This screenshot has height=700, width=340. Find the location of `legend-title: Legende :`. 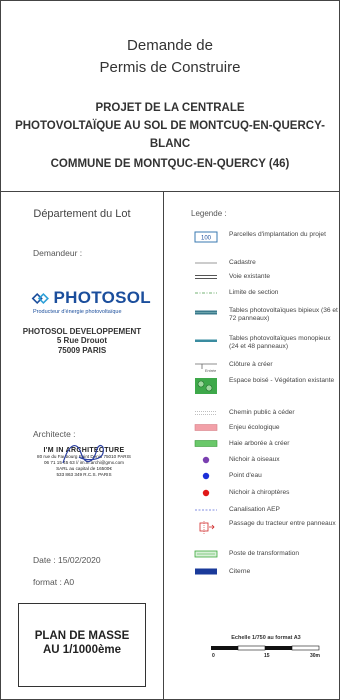

legend-title: Legende : is located at coordinates (209, 213).